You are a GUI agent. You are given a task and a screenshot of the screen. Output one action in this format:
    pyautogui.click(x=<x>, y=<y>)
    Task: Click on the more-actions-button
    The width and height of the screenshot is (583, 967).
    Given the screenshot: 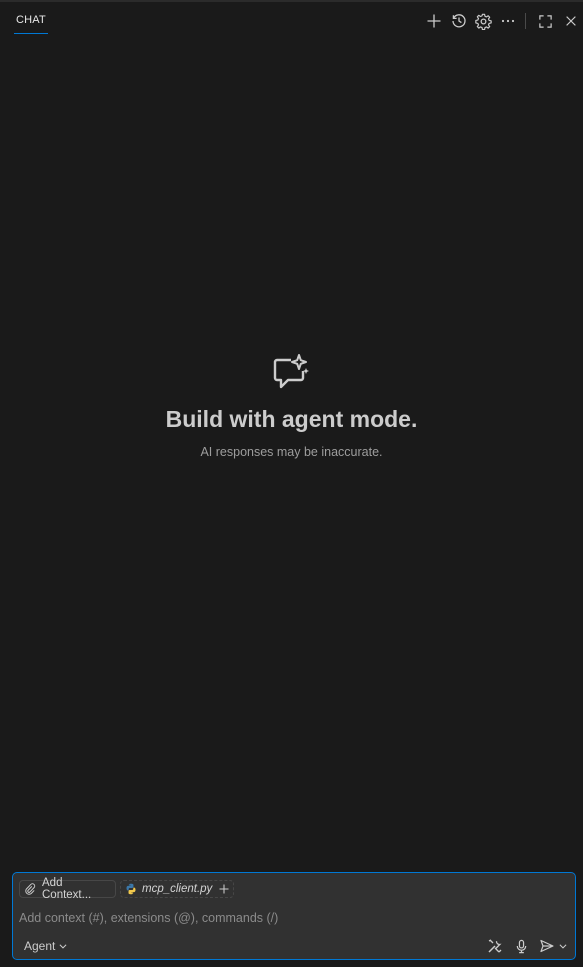 What is the action you would take?
    pyautogui.click(x=508, y=21)
    